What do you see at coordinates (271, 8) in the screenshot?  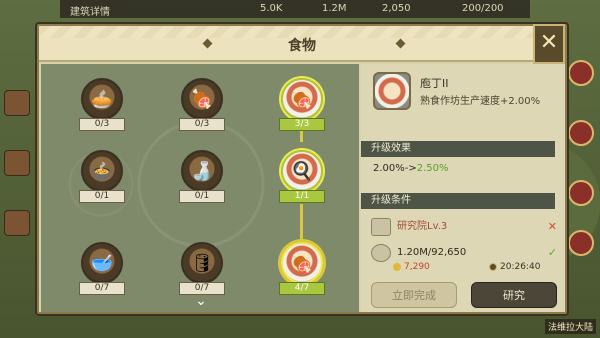 I see `resource-1: 5.0K` at bounding box center [271, 8].